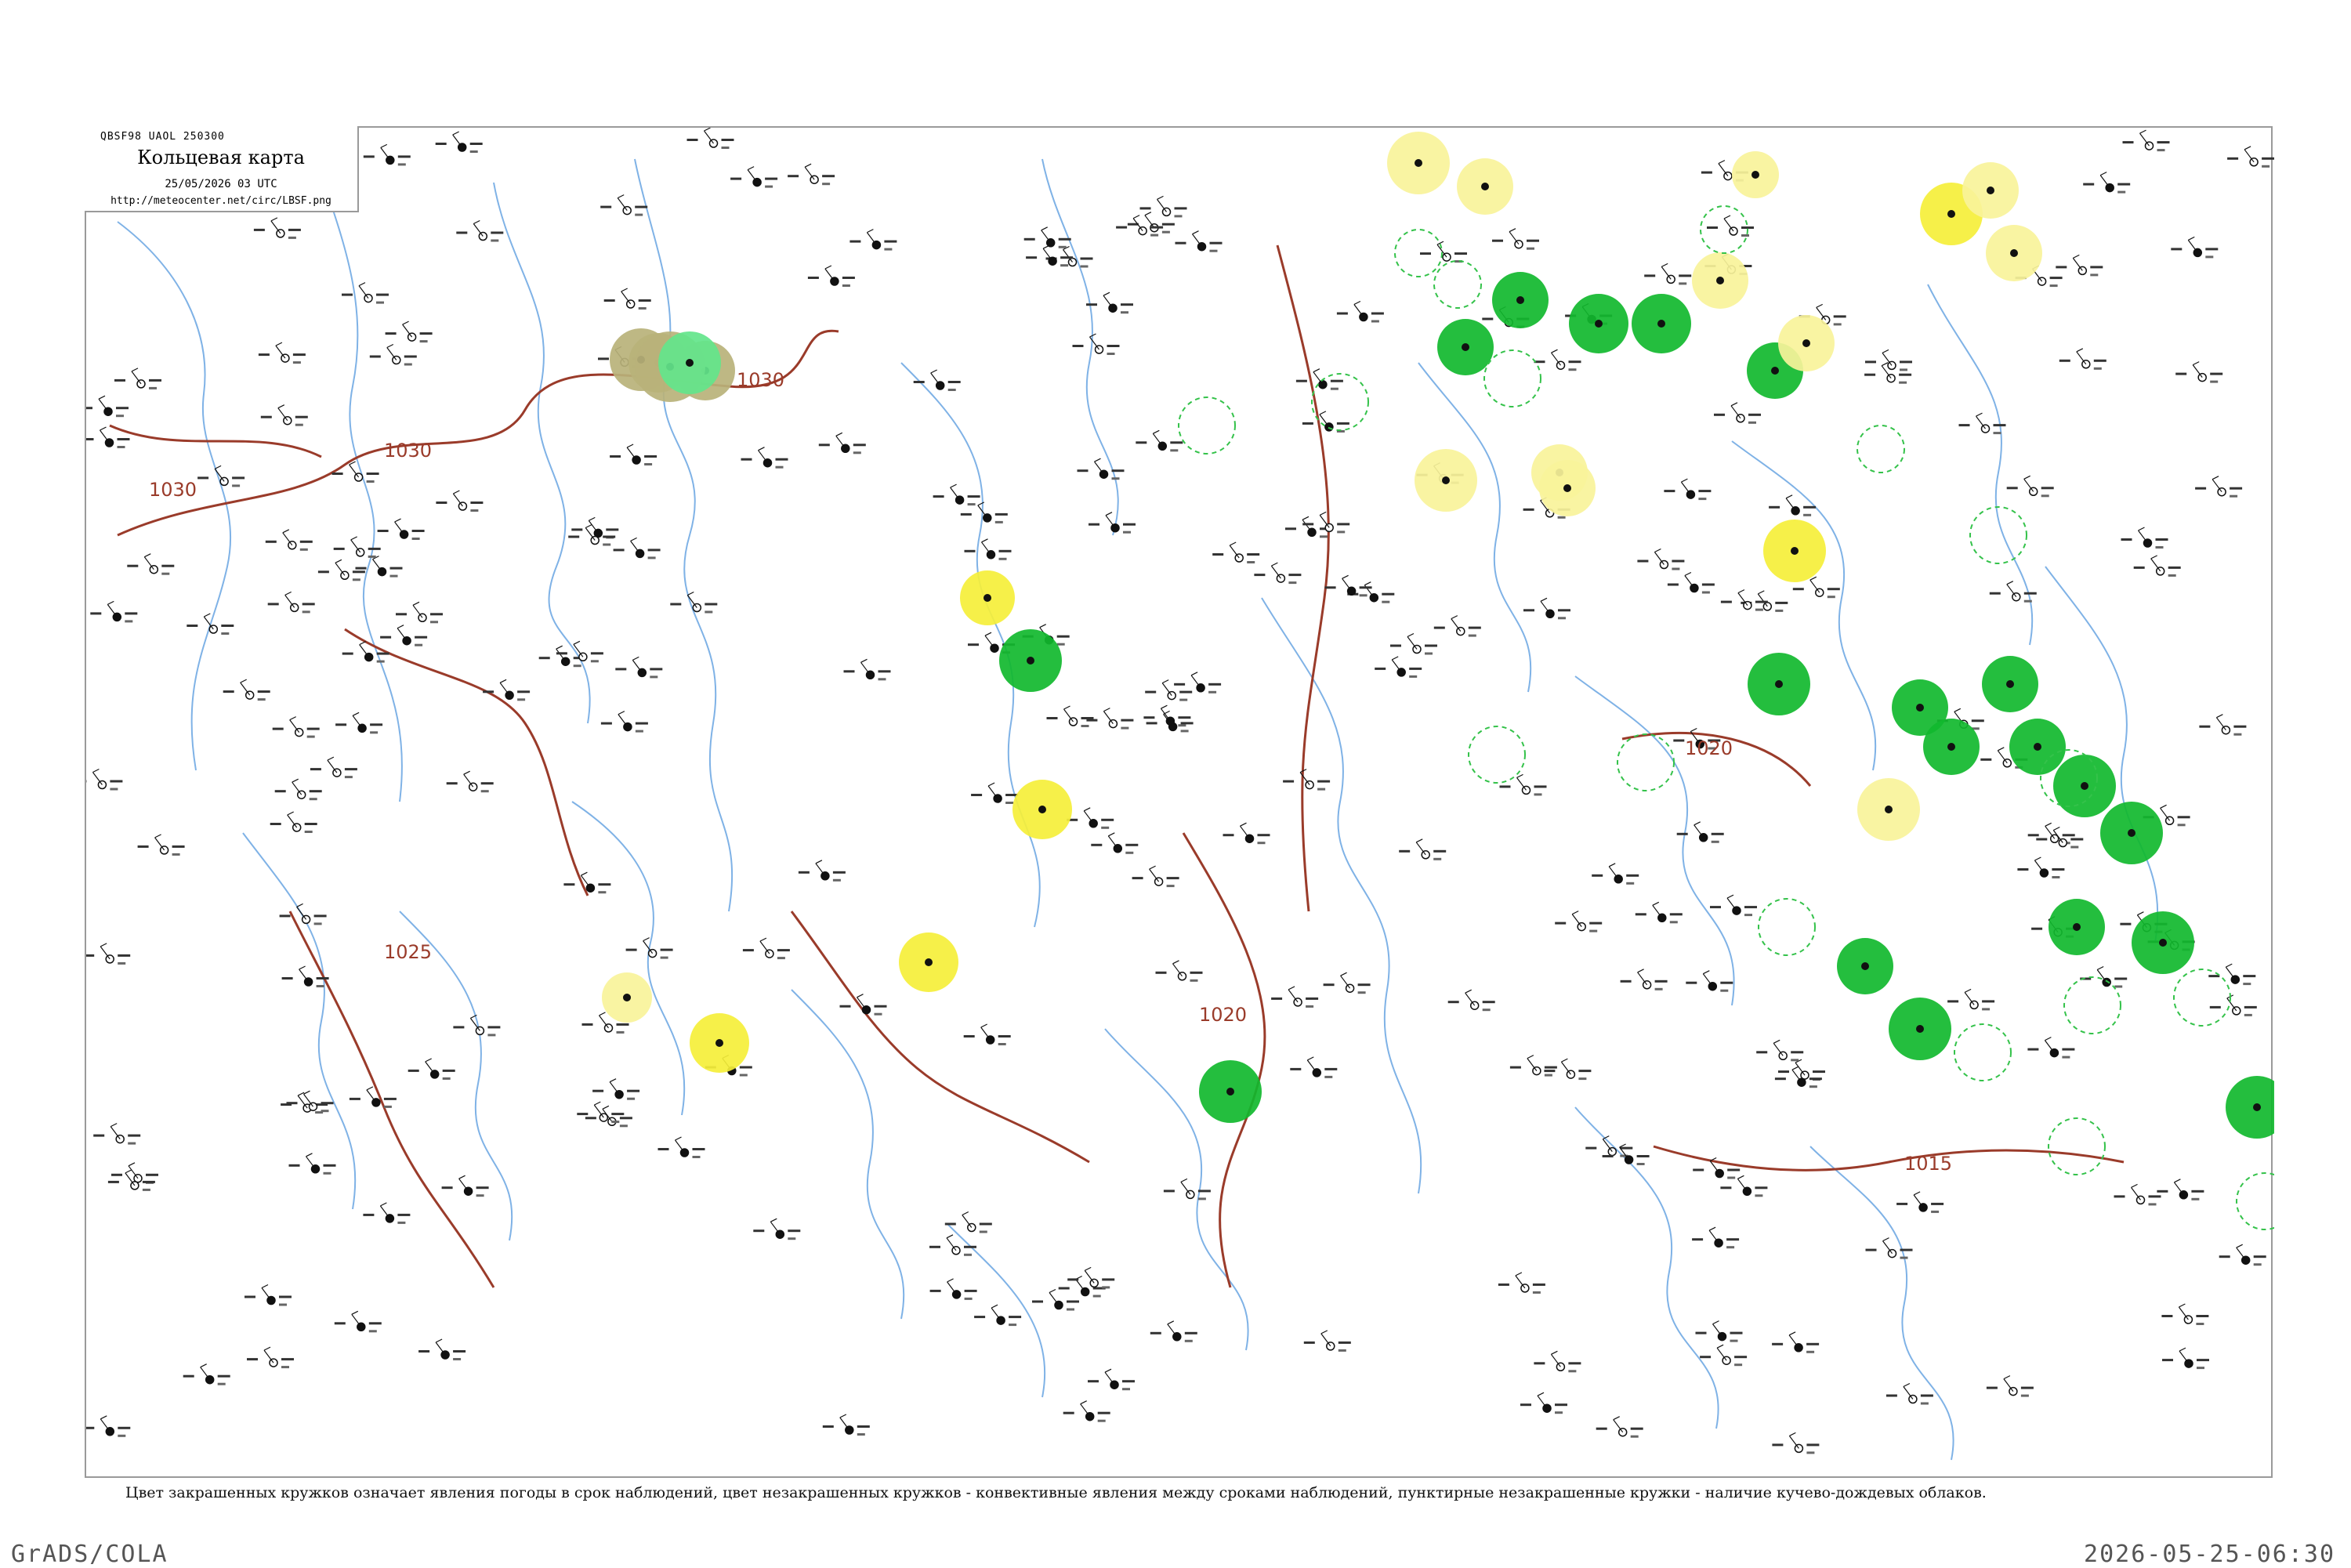 The width and height of the screenshot is (2351, 1568). Describe the element at coordinates (408, 451) in the screenshot. I see `isobar-label-2: 1030` at that location.